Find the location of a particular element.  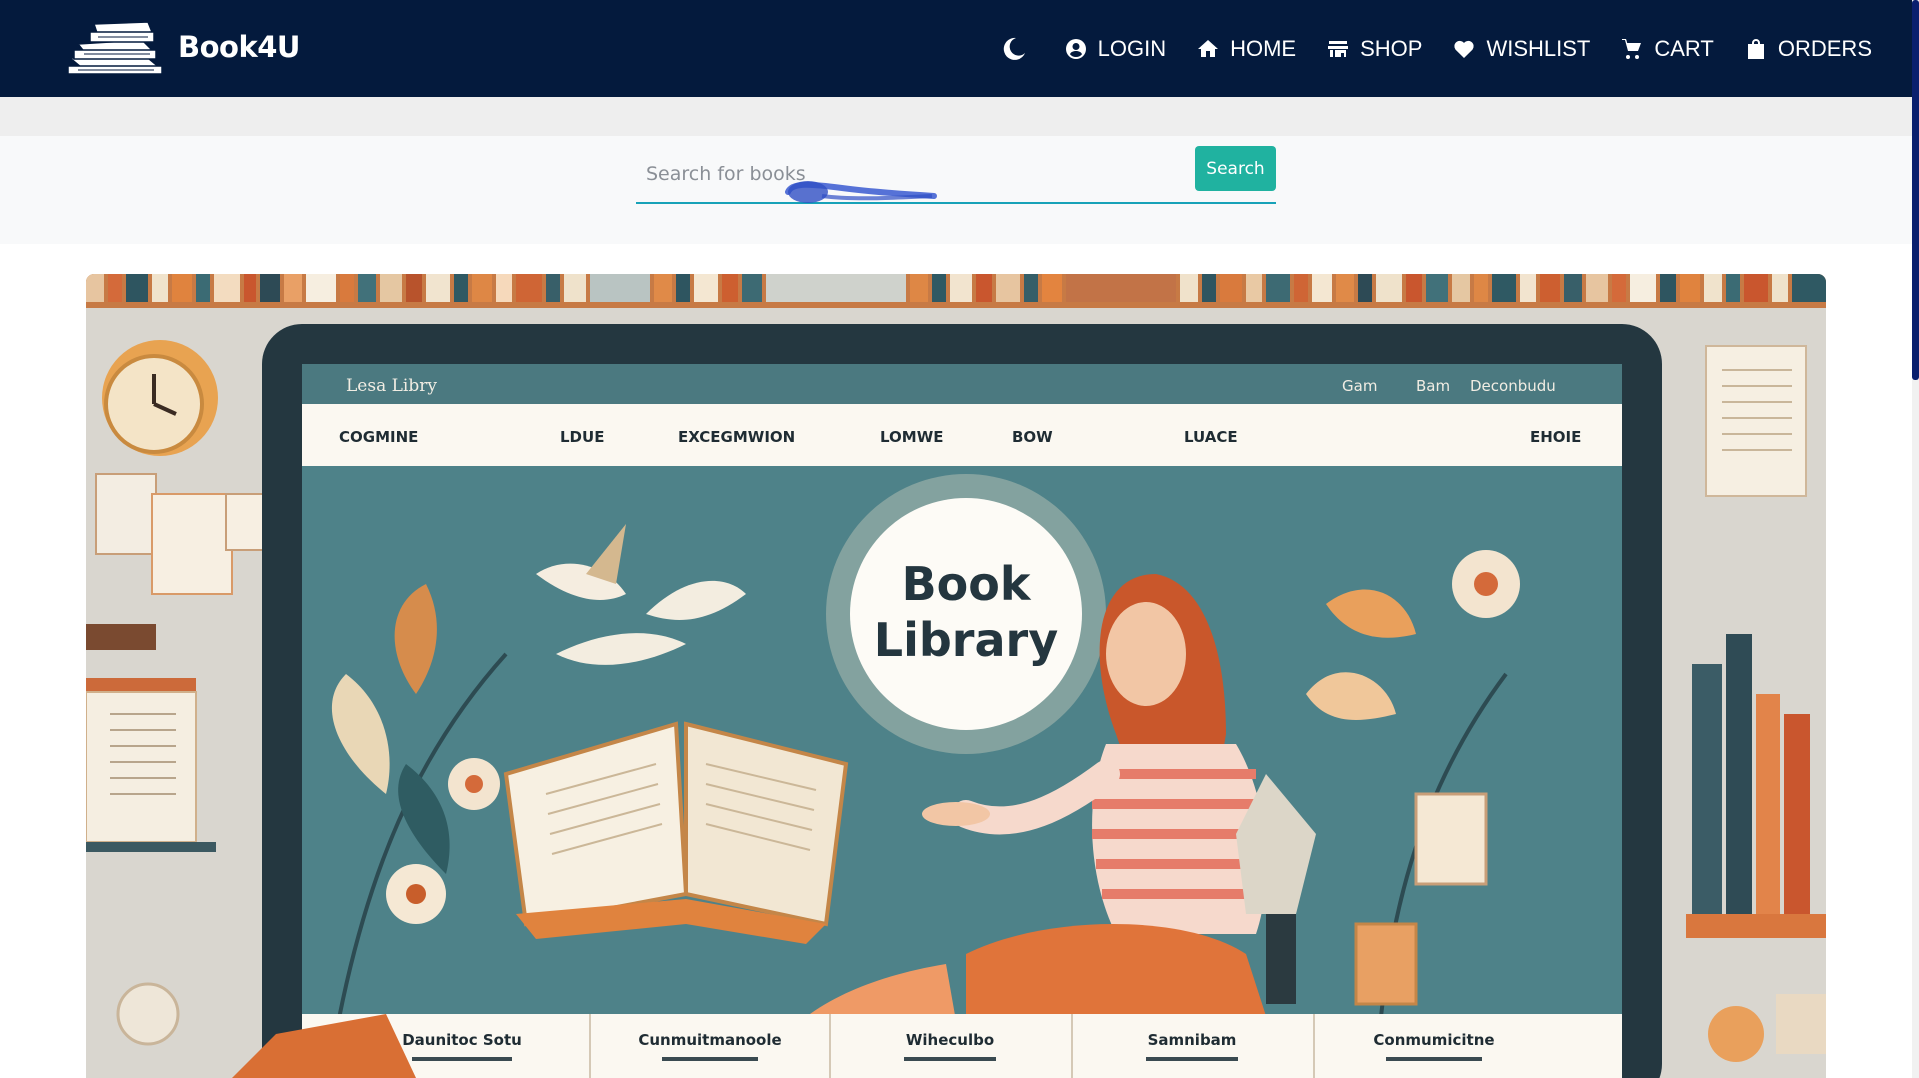

screen-menu-item: LOMWE is located at coordinates (912, 437).